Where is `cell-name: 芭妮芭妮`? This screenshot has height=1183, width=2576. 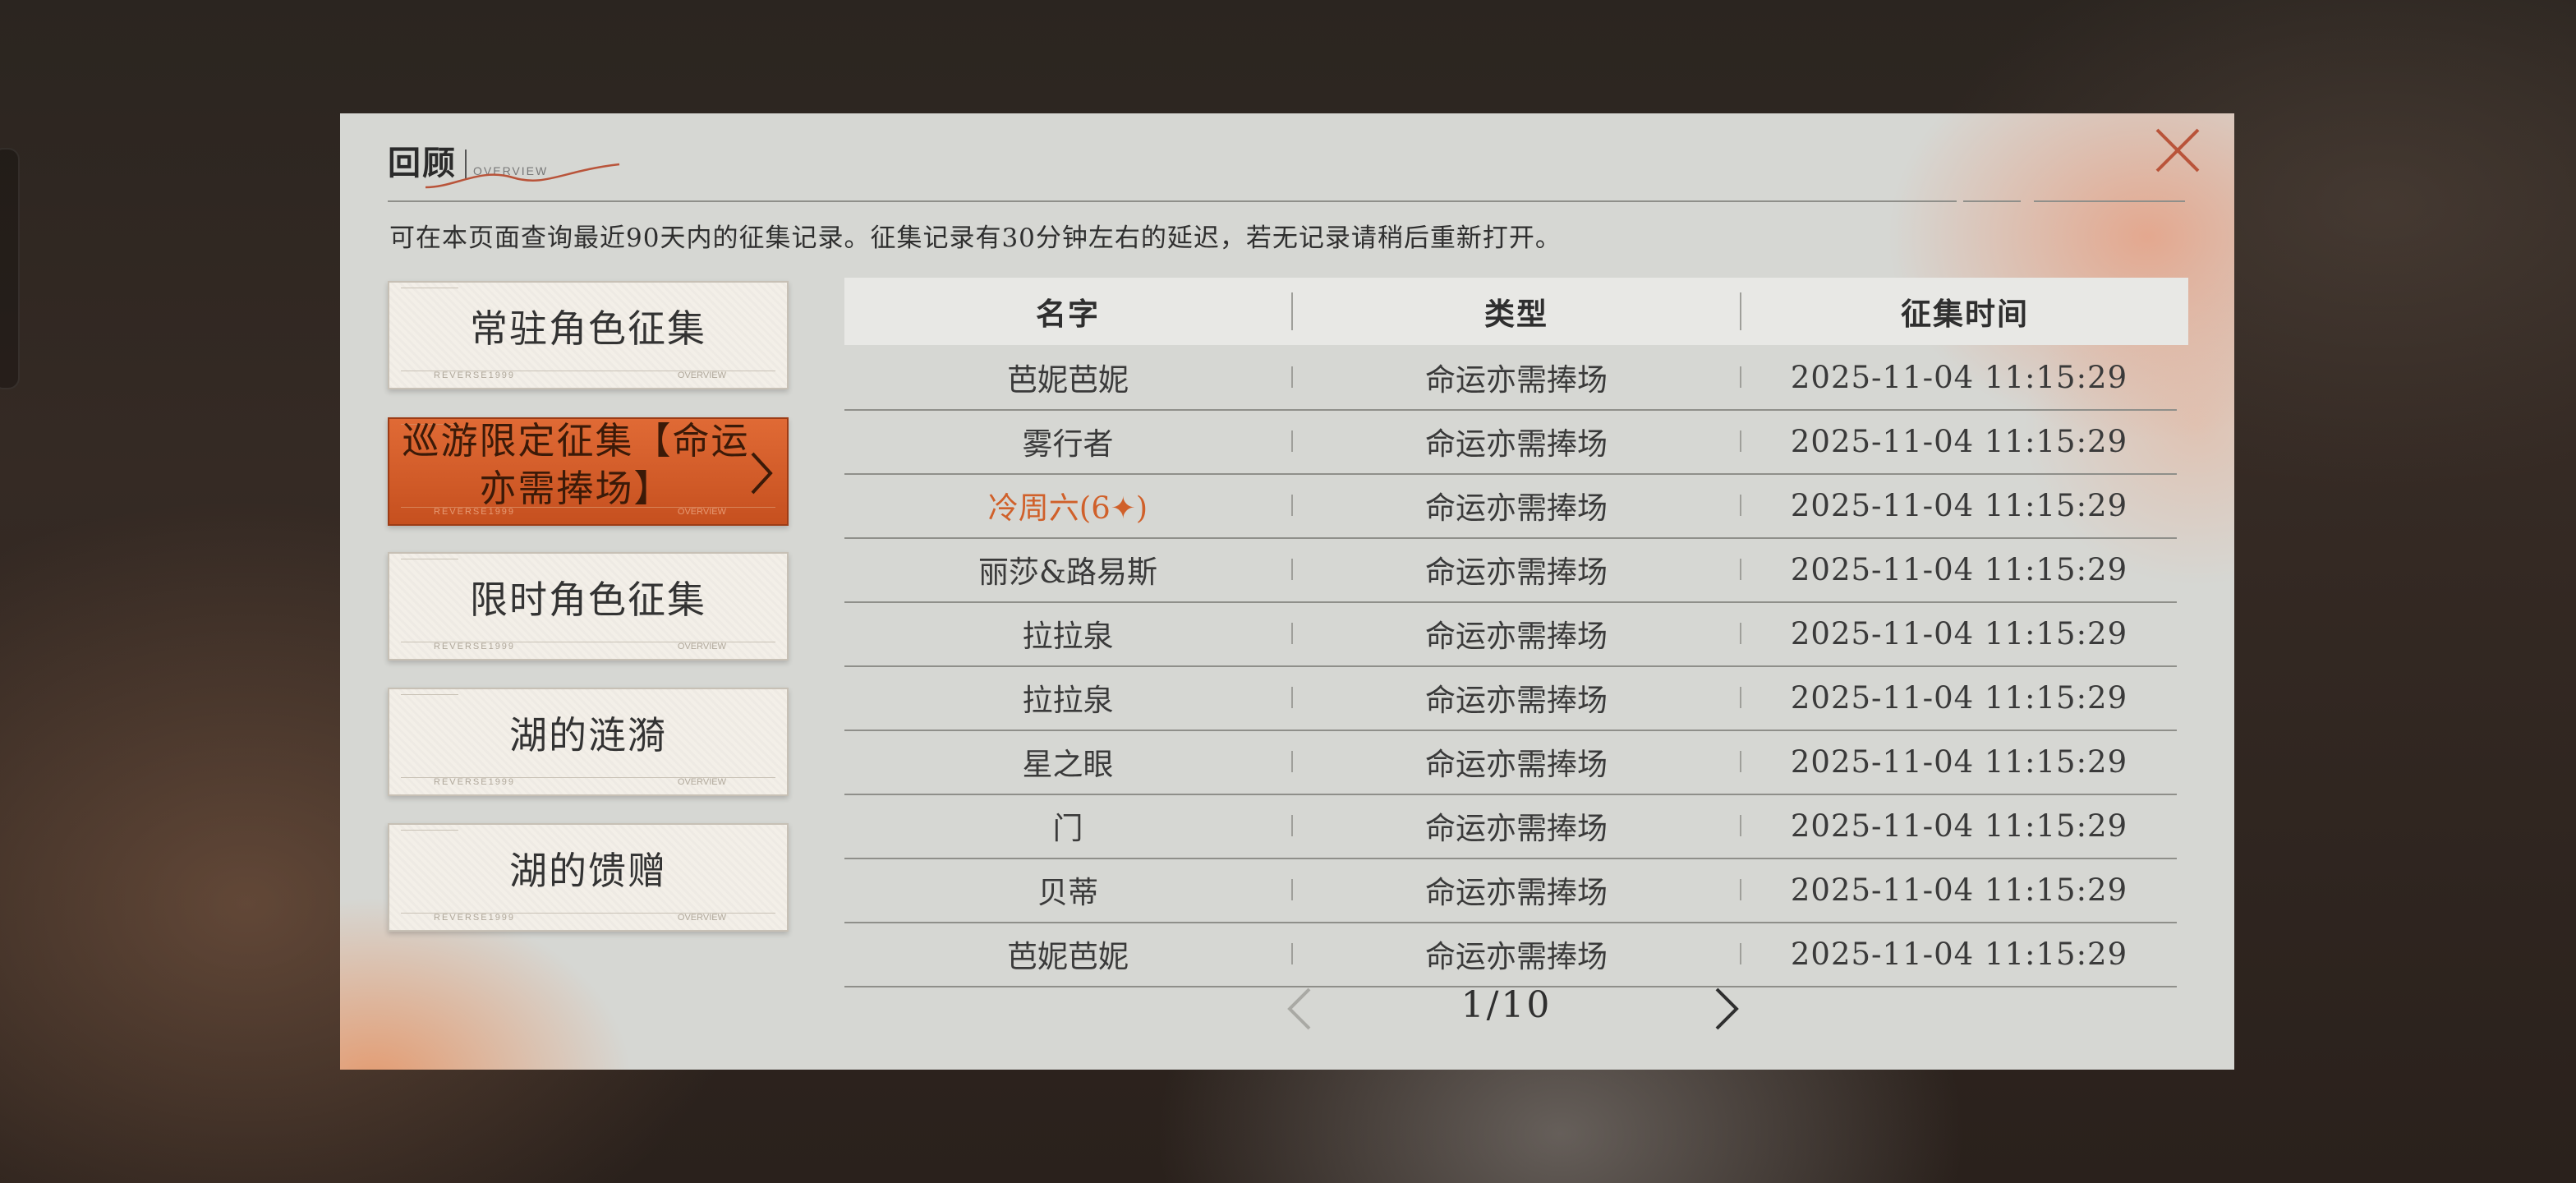 cell-name: 芭妮芭妮 is located at coordinates (1068, 380).